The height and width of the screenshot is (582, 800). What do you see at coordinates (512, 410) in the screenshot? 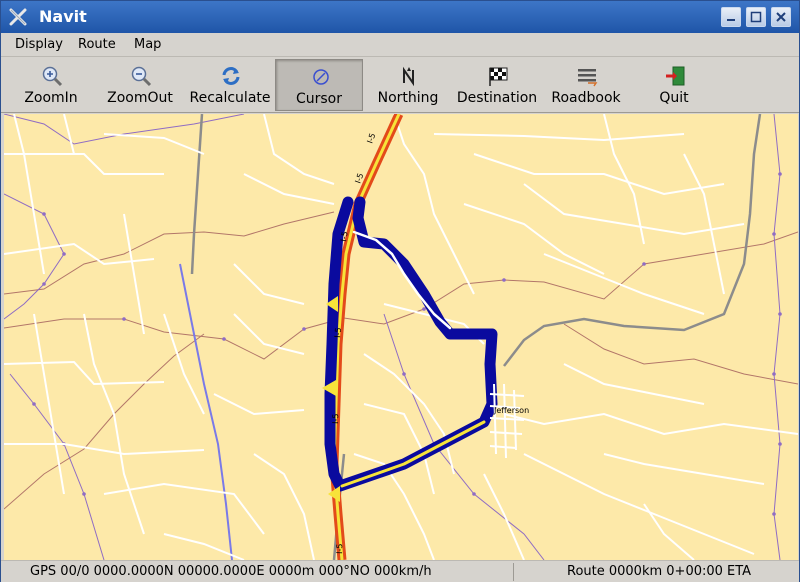
I see `city-label-jefferson: Jefferson` at bounding box center [512, 410].